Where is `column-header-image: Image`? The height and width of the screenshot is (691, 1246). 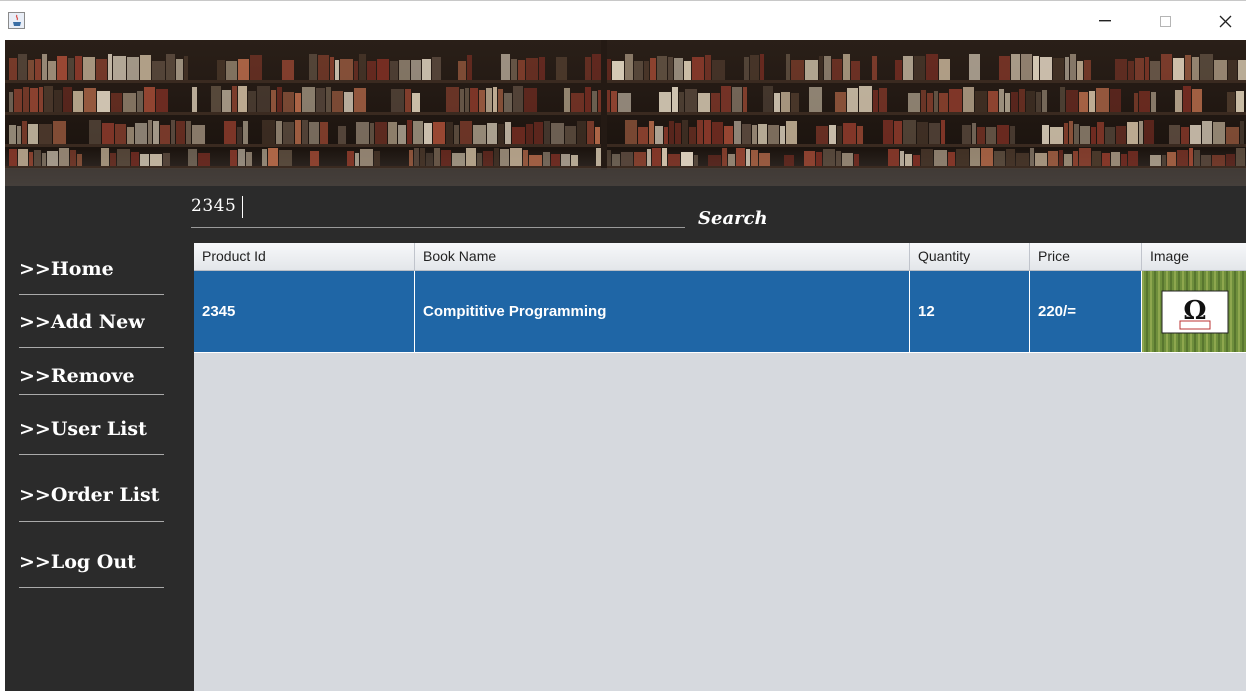 column-header-image: Image is located at coordinates (1194, 256).